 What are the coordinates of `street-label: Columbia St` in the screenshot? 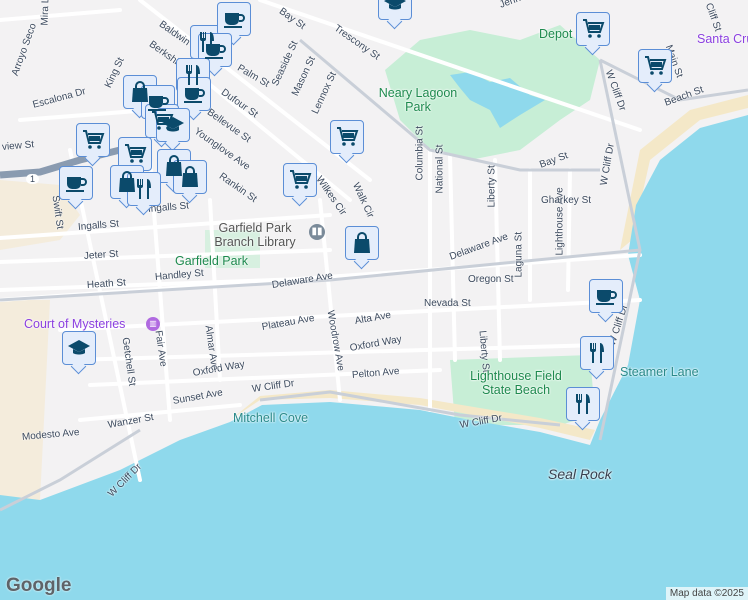 It's located at (420, 153).